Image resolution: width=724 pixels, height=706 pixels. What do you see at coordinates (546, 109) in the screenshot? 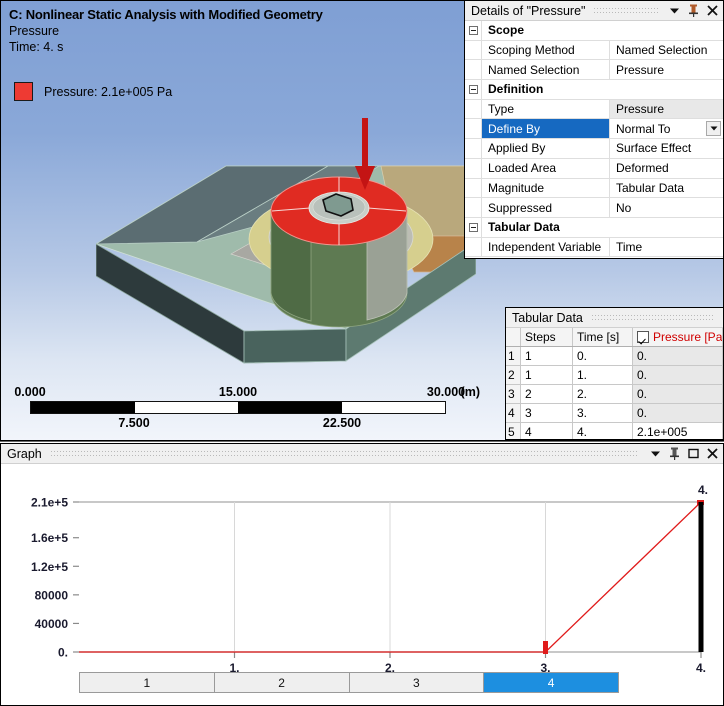
I see `details-row-key: Type` at bounding box center [546, 109].